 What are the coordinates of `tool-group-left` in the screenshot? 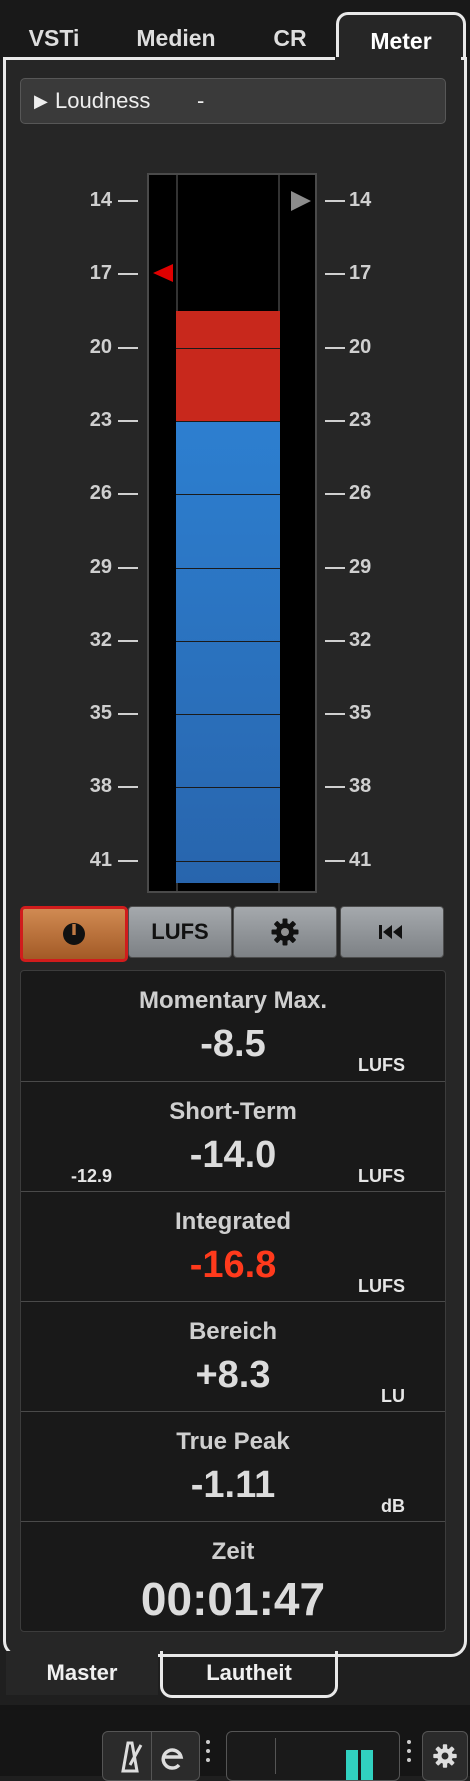 It's located at (151, 1756).